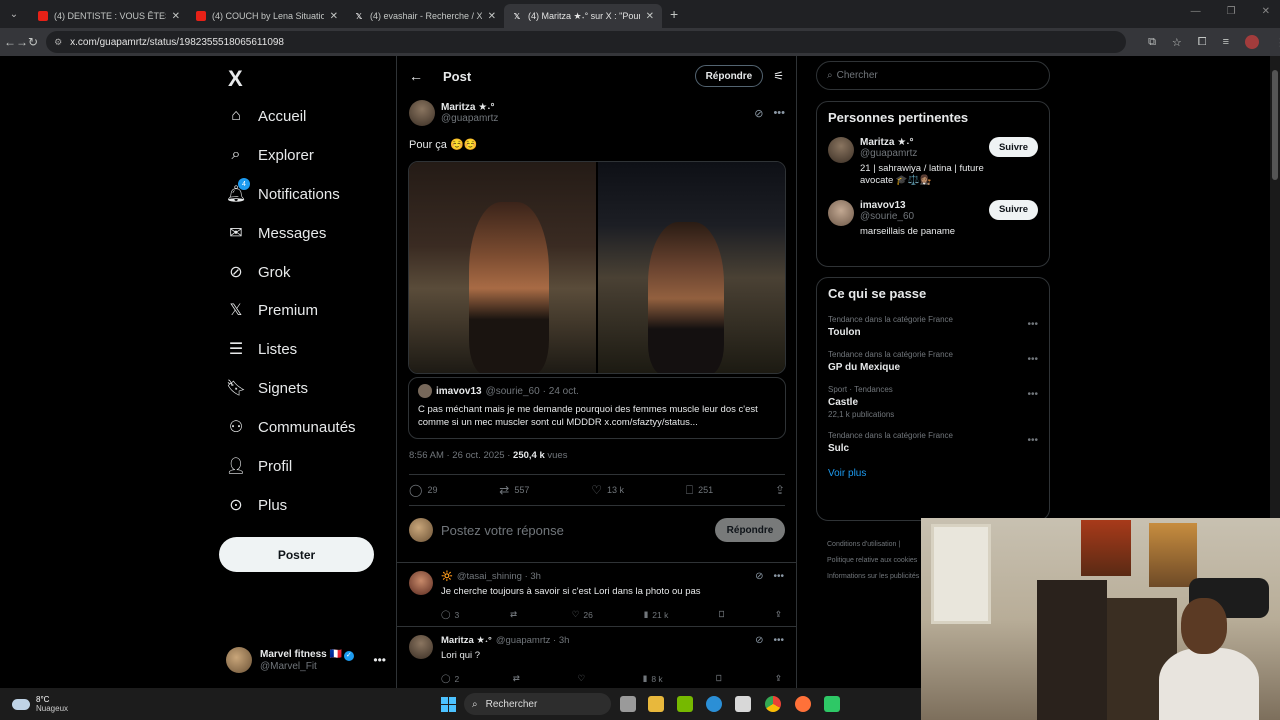  I want to click on tab-list-button: ⌄, so click(14, 14).